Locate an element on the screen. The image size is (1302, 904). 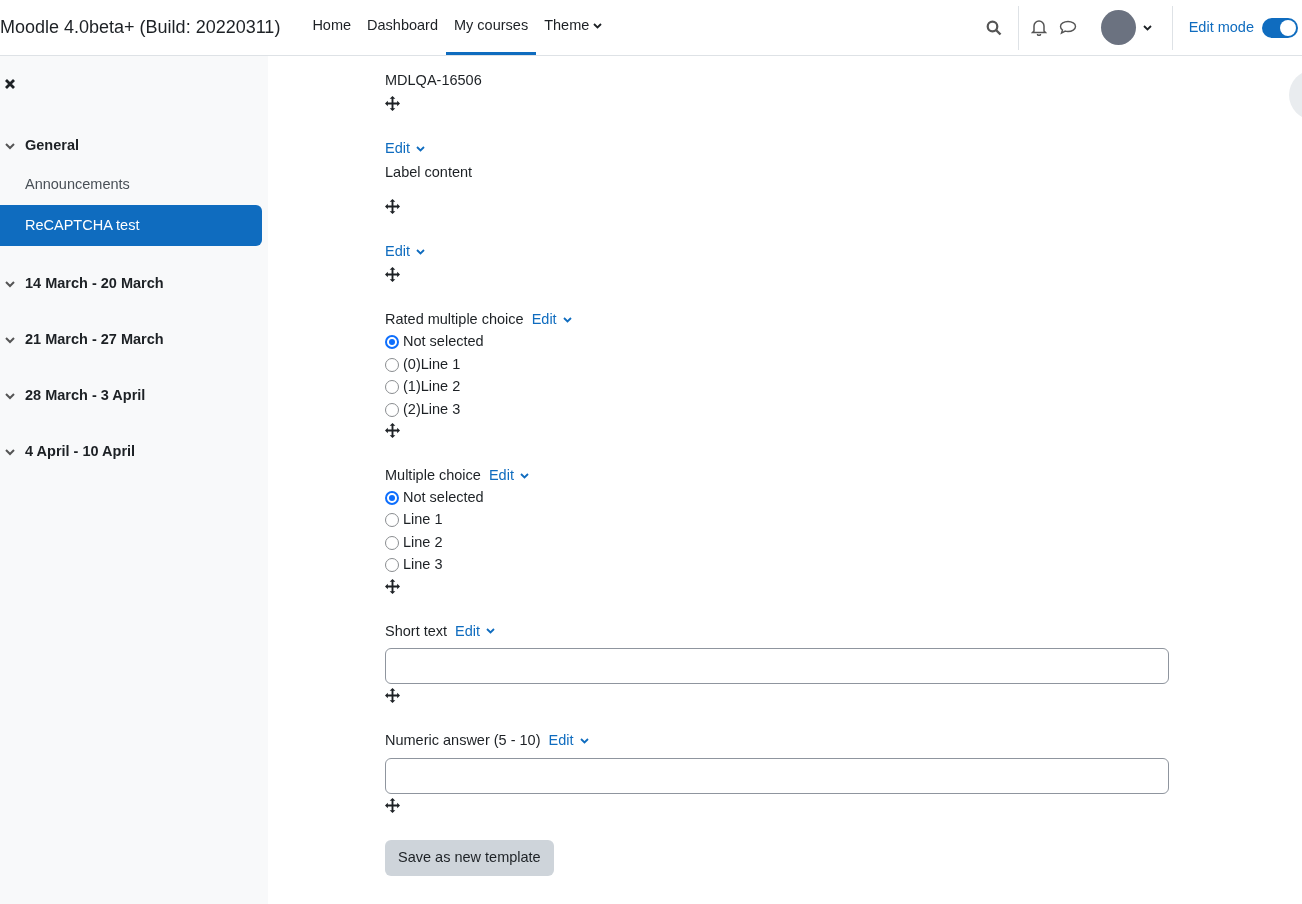
section-link: 21 March - 27 March is located at coordinates (94, 340).